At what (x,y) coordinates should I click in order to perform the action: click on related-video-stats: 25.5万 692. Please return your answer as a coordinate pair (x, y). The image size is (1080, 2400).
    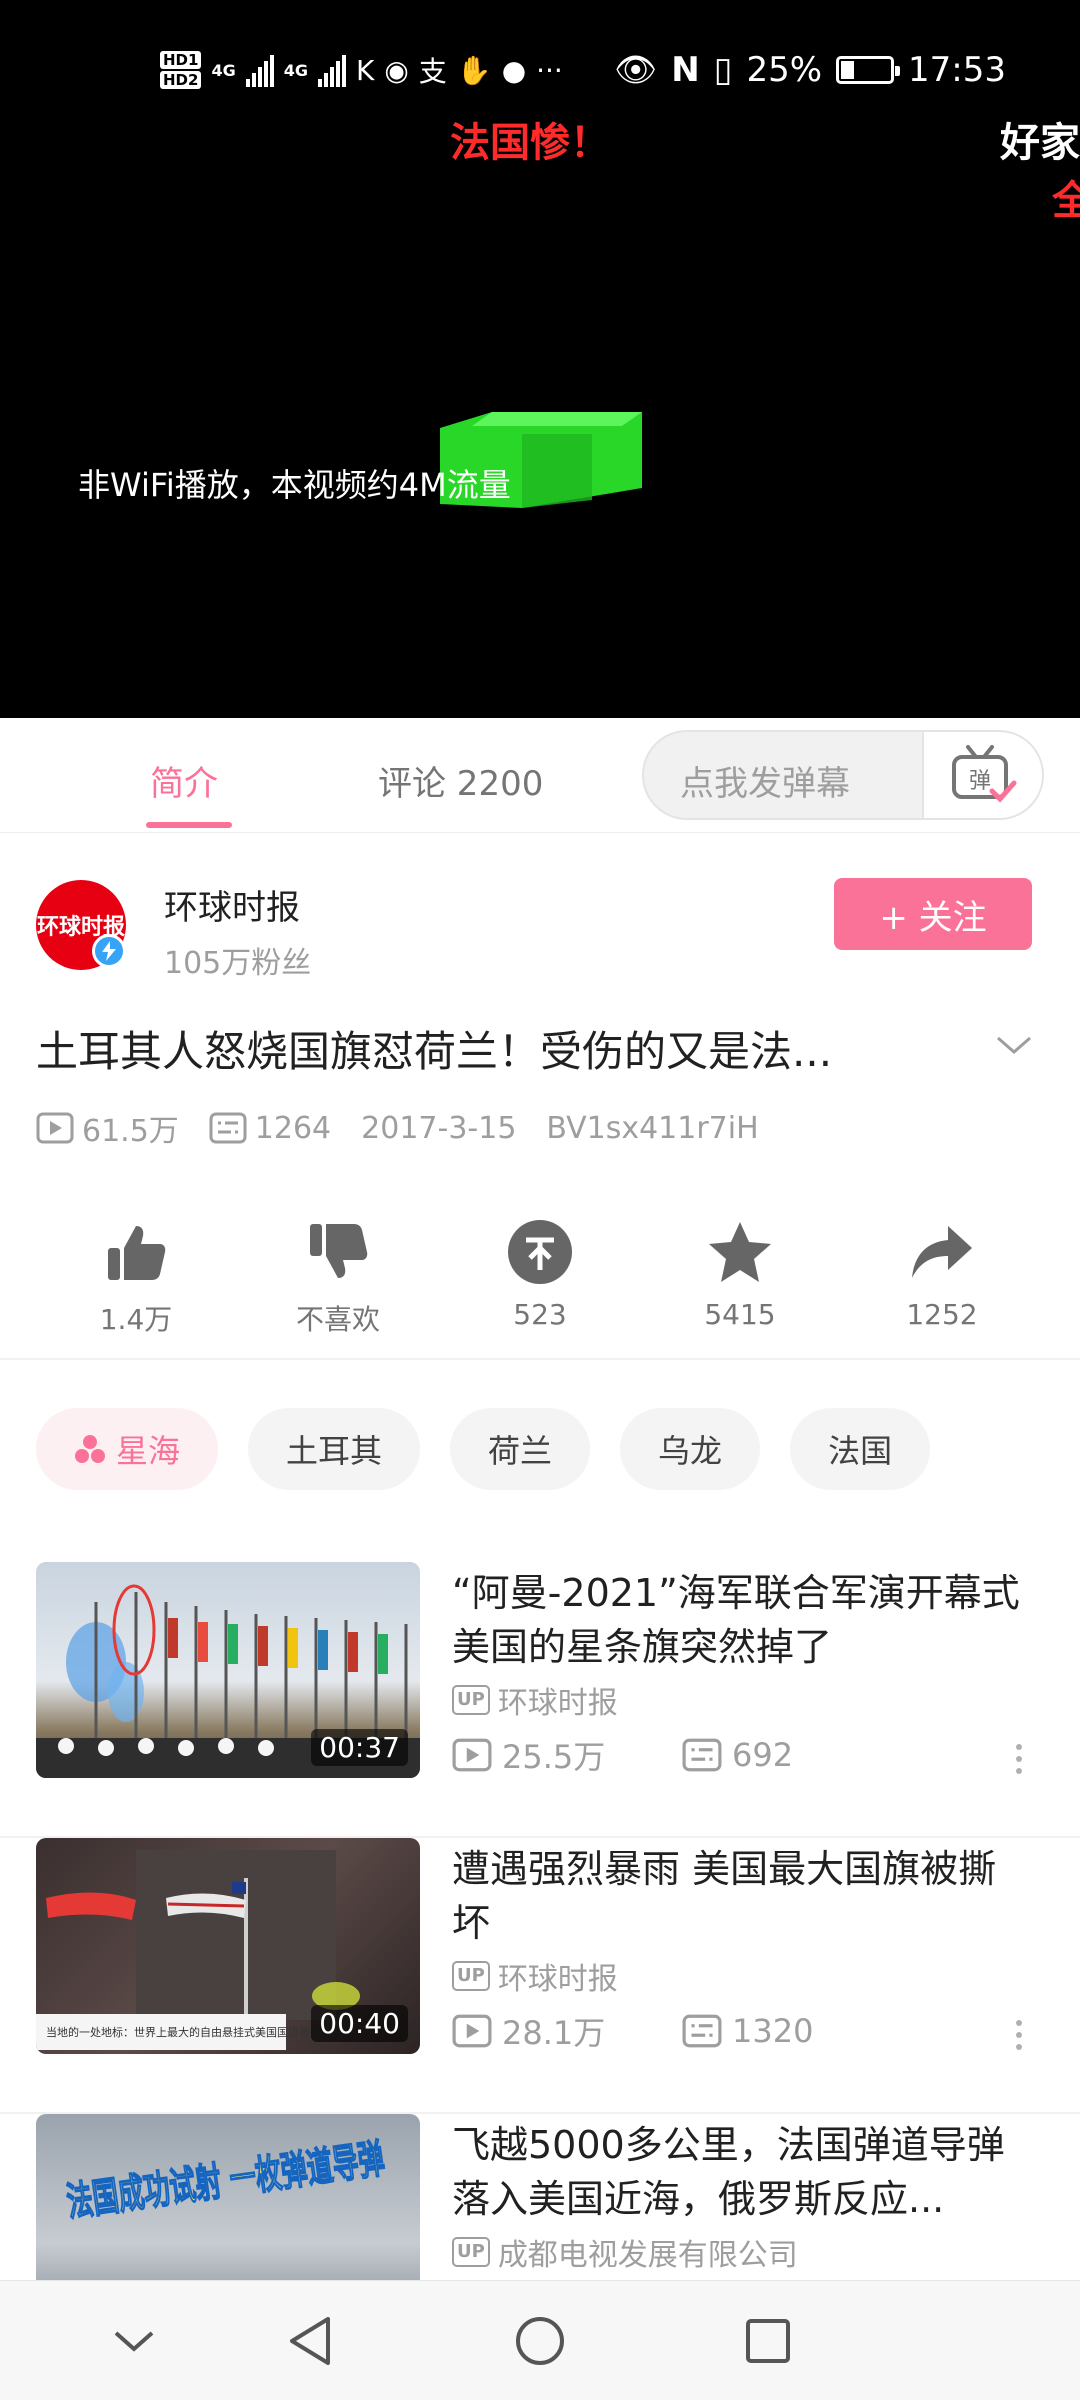
    Looking at the image, I should click on (682, 1755).